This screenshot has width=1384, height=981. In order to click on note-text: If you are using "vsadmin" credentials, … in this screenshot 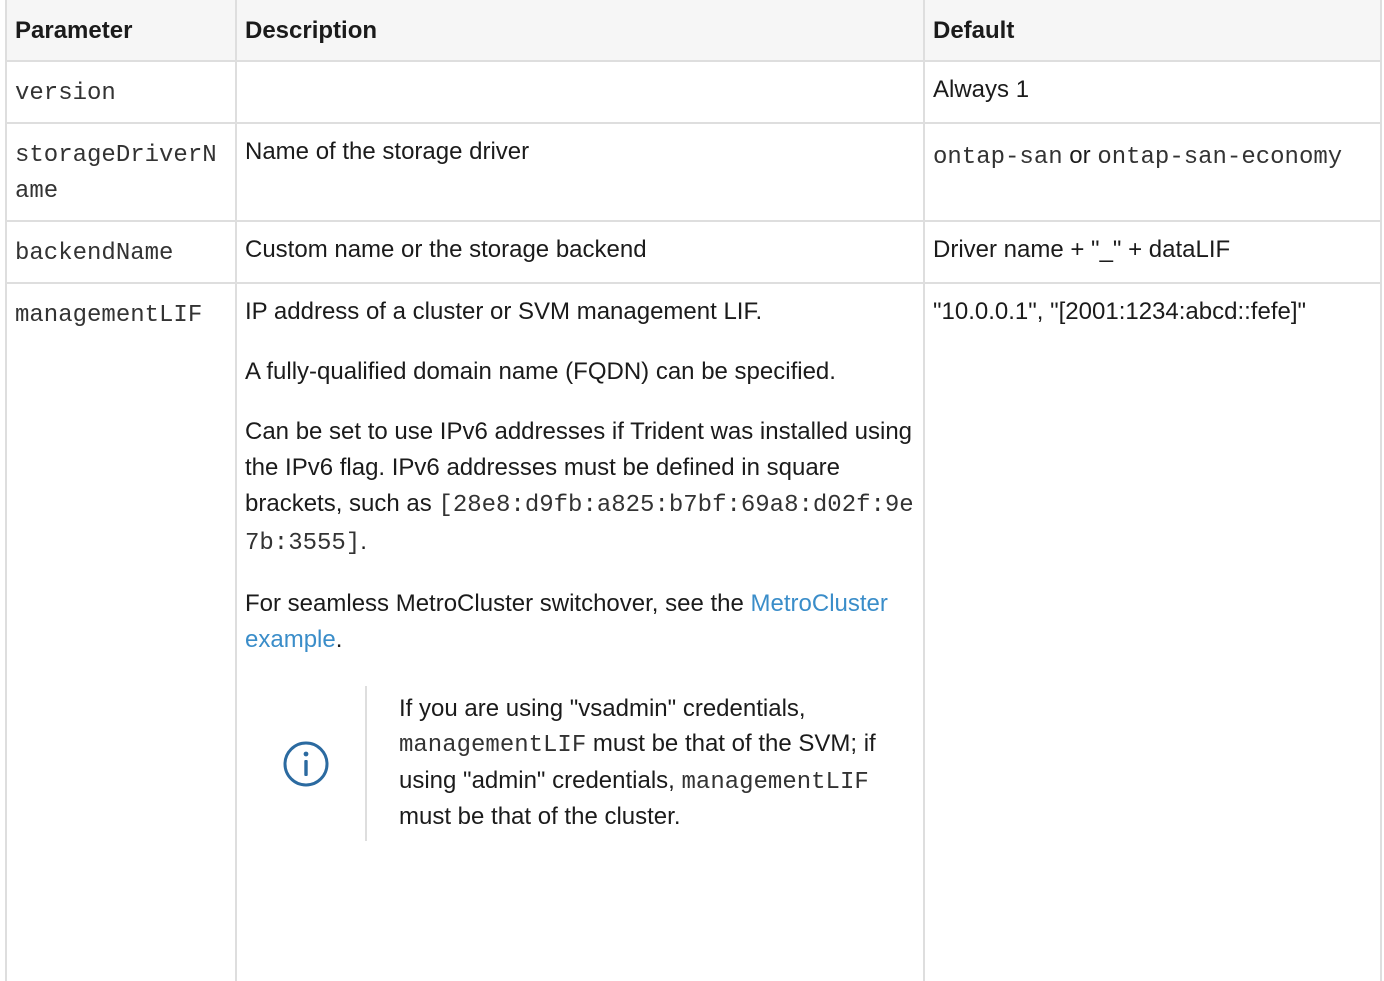, I will do `click(641, 763)`.